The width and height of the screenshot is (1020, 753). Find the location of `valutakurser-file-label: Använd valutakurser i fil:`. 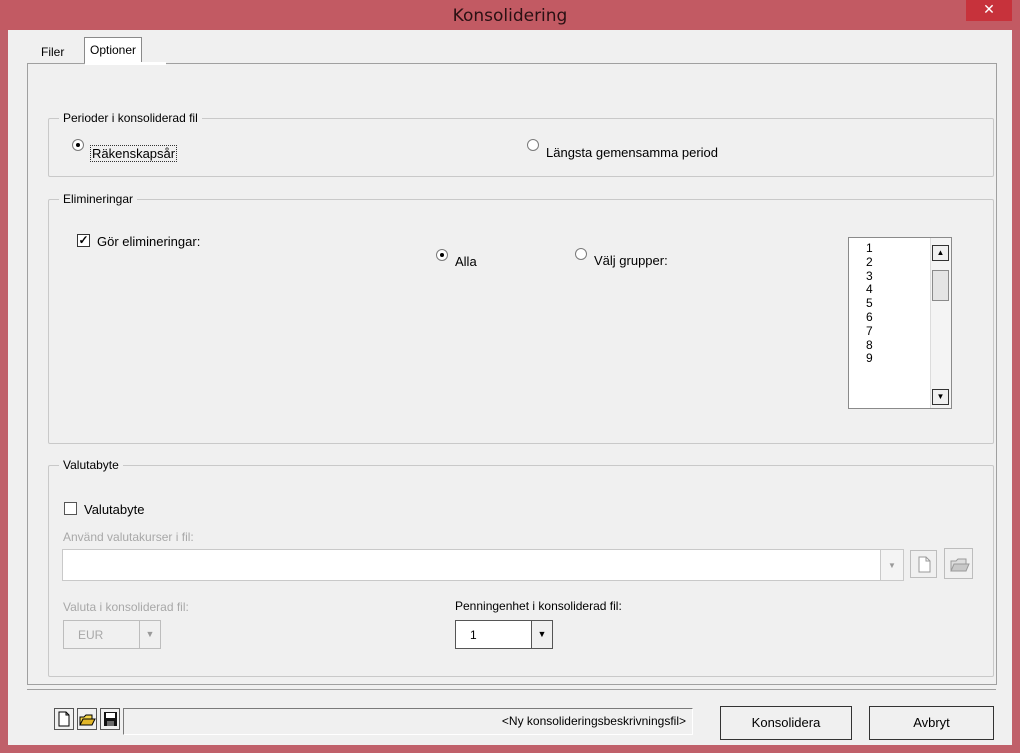

valutakurser-file-label: Använd valutakurser i fil: is located at coordinates (128, 537).